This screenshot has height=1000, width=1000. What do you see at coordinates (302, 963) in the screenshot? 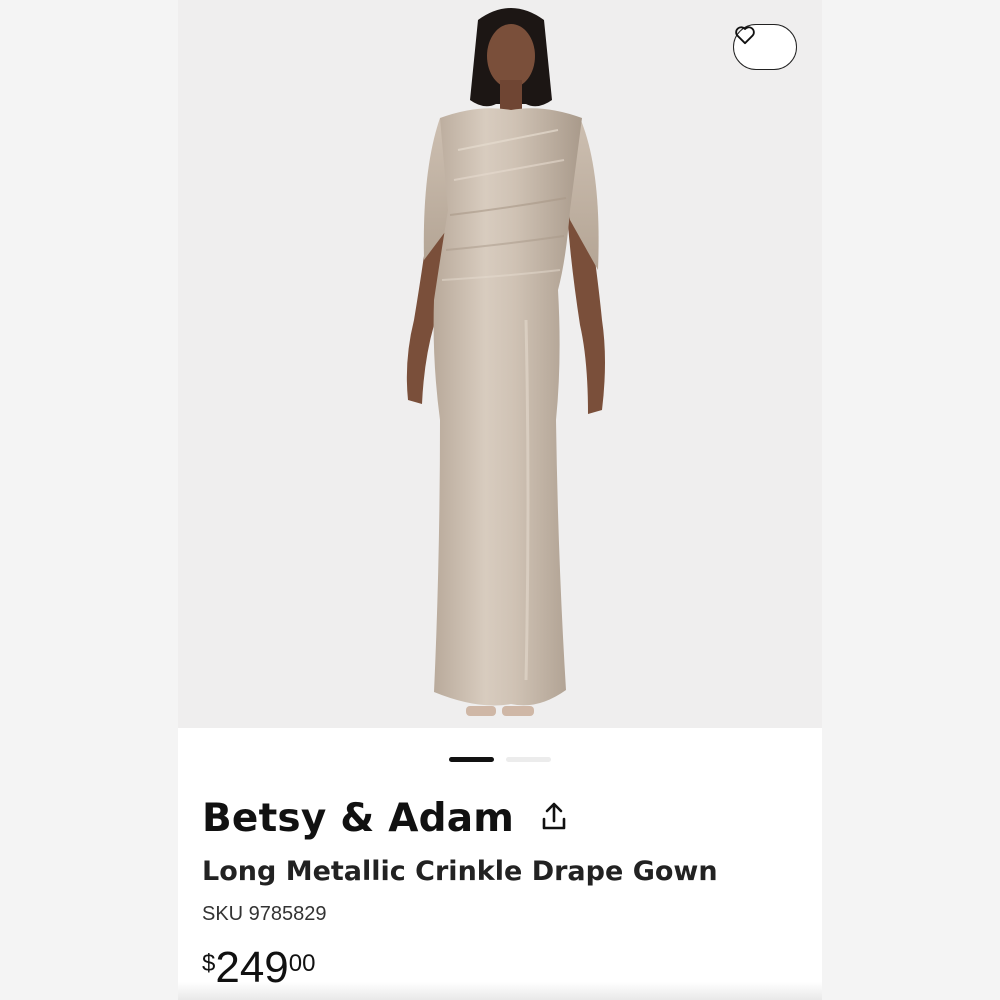
I see `price-cents: 00` at bounding box center [302, 963].